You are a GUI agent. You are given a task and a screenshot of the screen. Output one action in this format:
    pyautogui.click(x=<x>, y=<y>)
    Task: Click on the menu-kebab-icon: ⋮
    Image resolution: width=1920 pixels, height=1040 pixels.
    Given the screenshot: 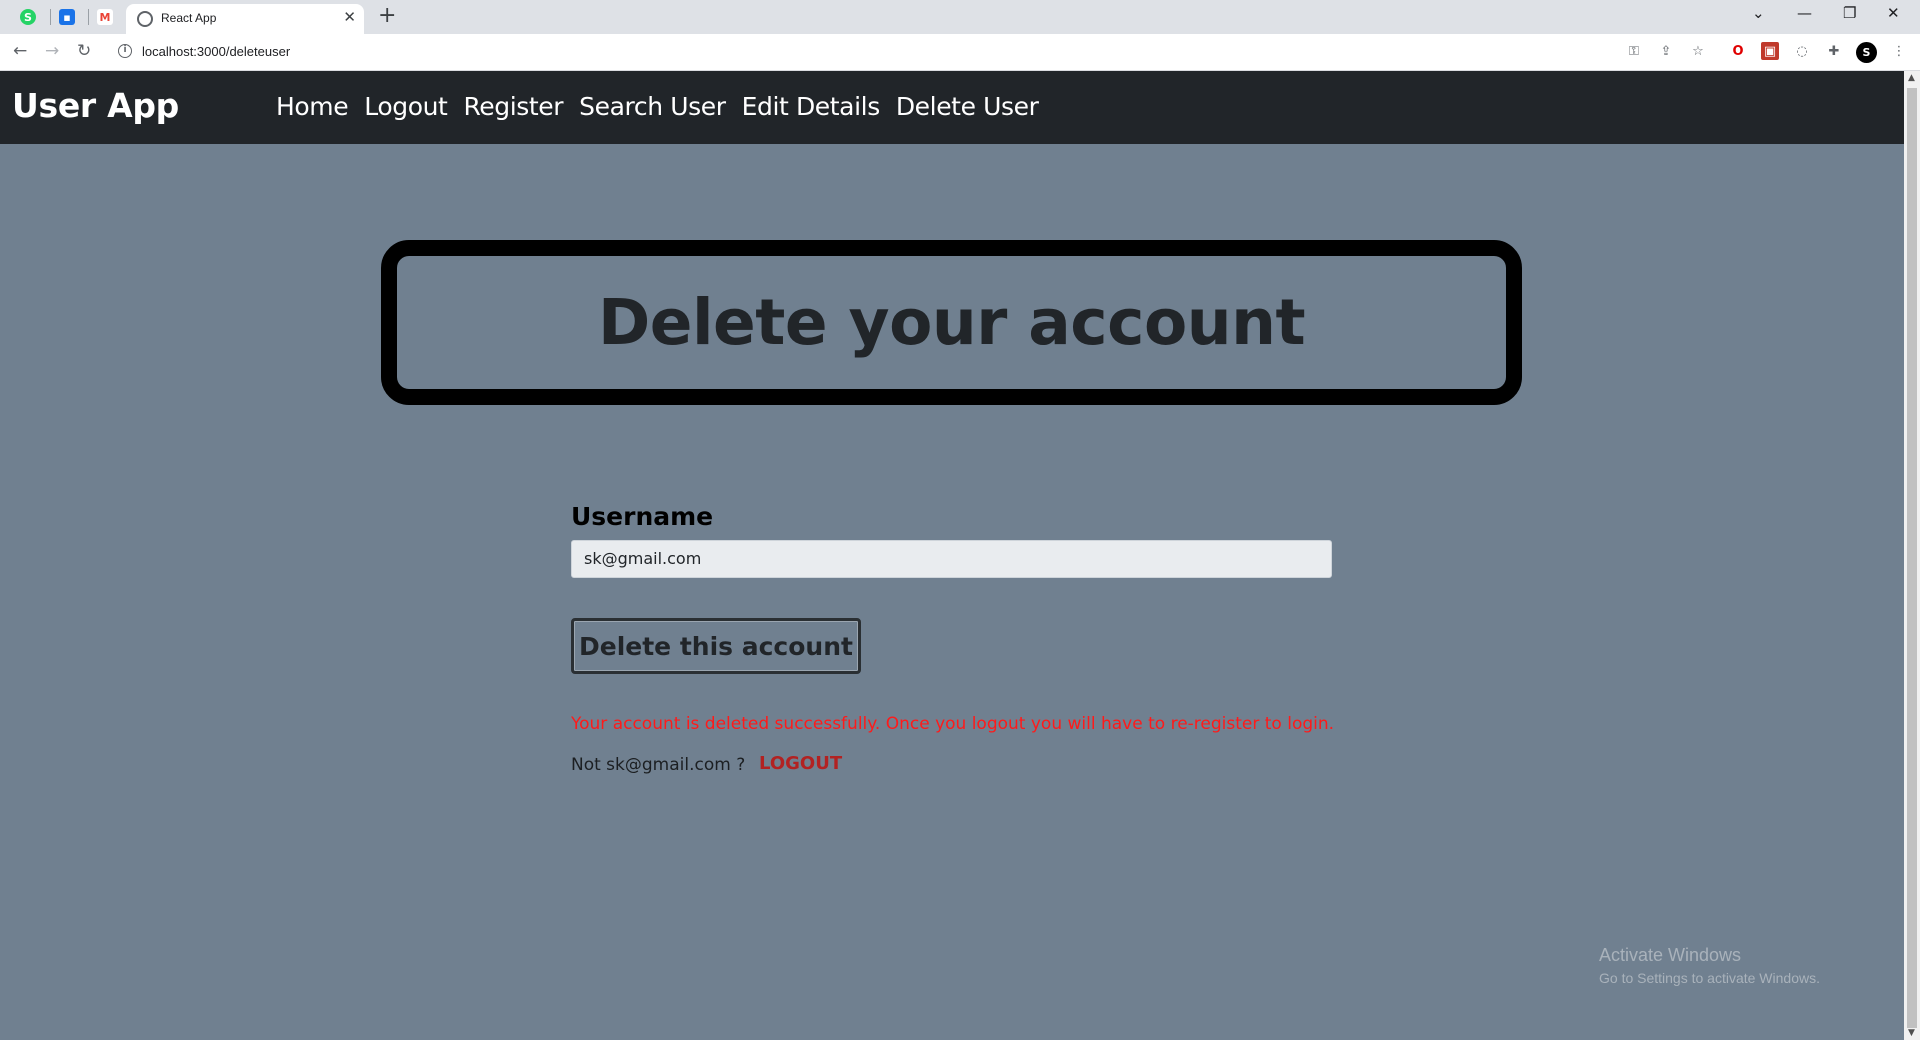 What is the action you would take?
    pyautogui.click(x=1899, y=51)
    